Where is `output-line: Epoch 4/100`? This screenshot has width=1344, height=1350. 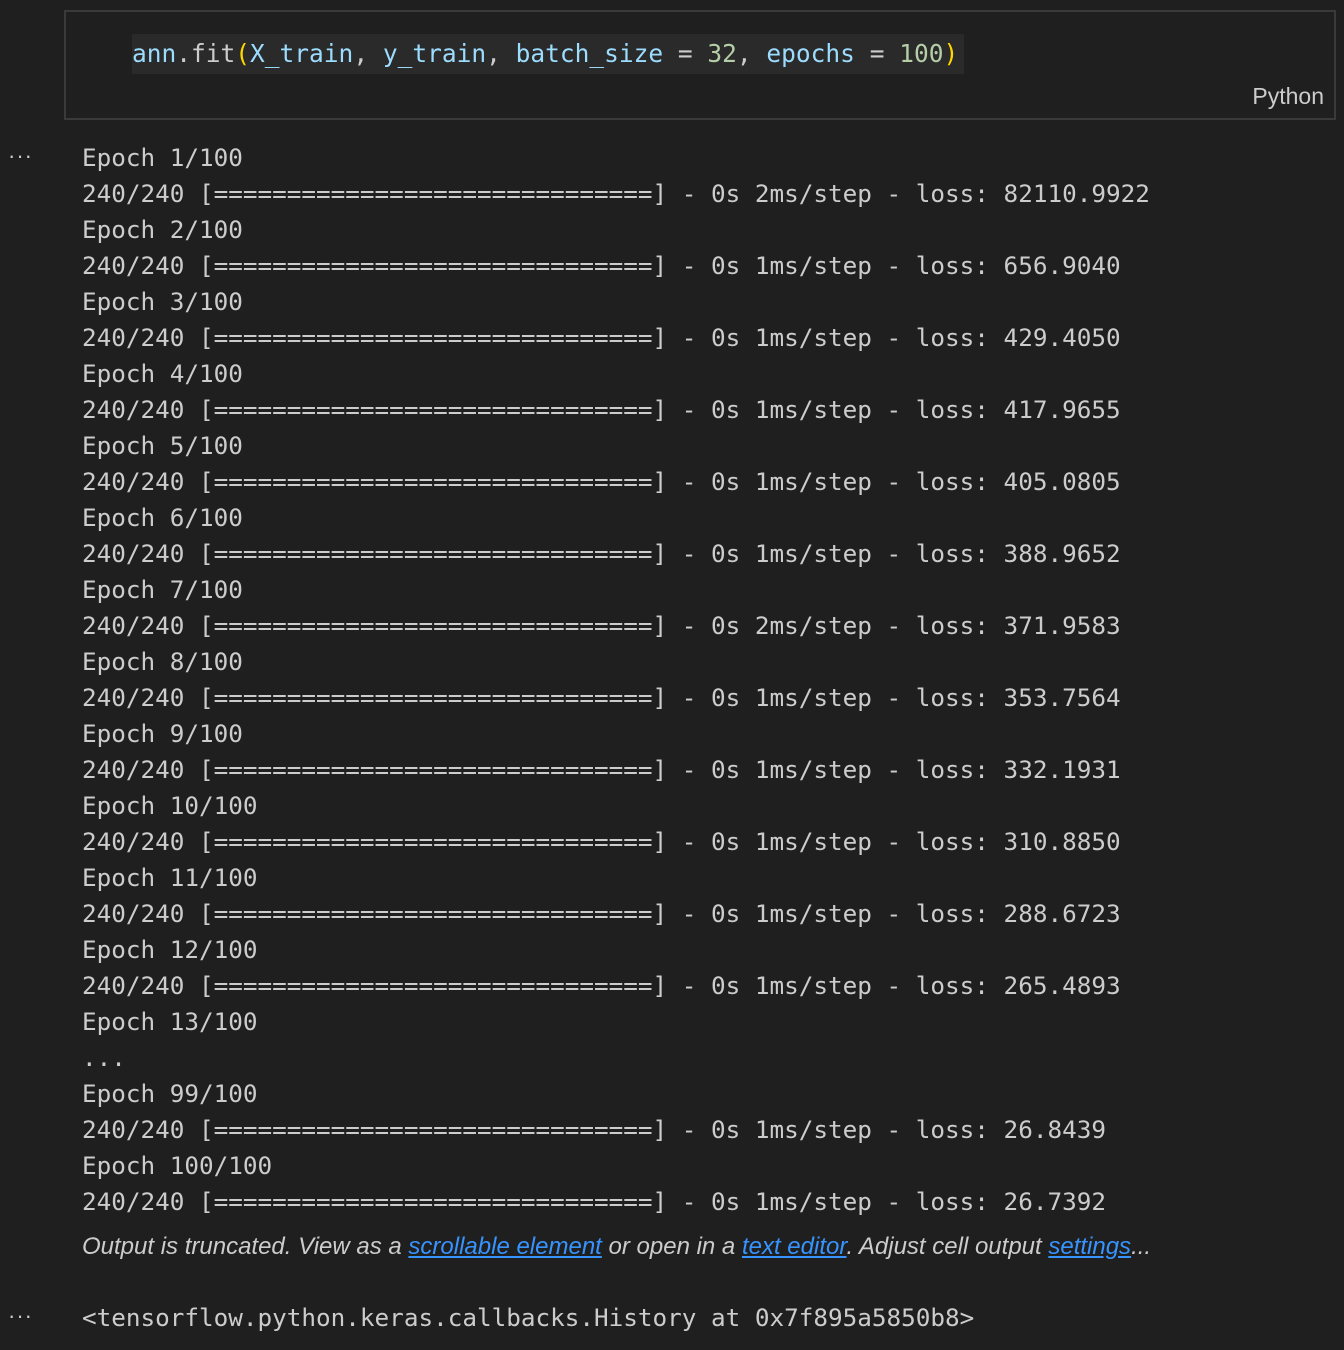 output-line: Epoch 4/100 is located at coordinates (162, 373).